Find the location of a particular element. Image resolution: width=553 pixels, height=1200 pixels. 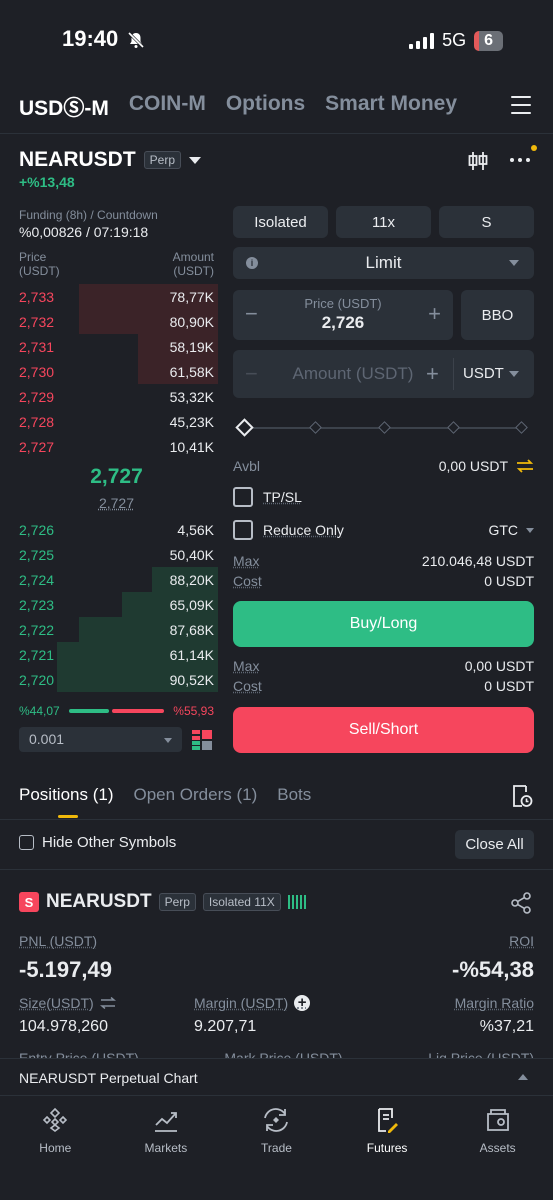

tab-open-orders: Open Orders (1) is located at coordinates (195, 795).